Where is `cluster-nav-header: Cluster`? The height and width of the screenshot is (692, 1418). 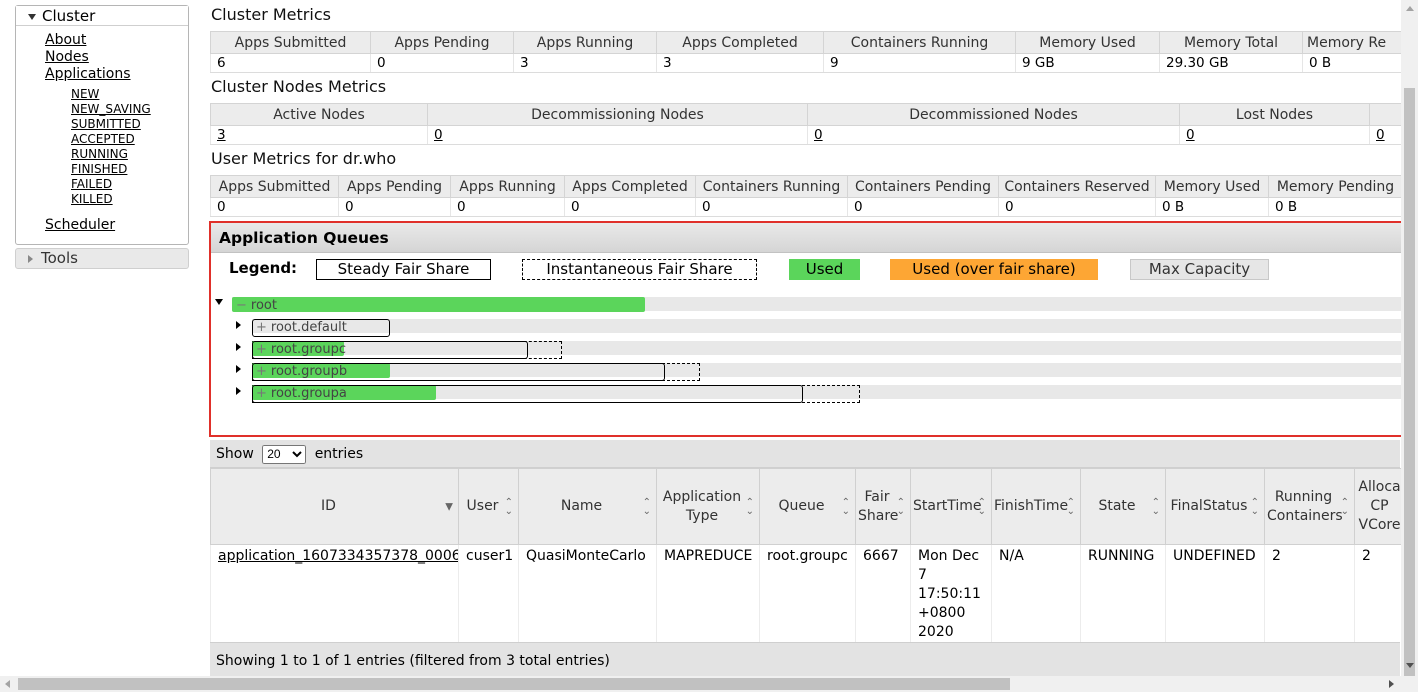
cluster-nav-header: Cluster is located at coordinates (102, 16).